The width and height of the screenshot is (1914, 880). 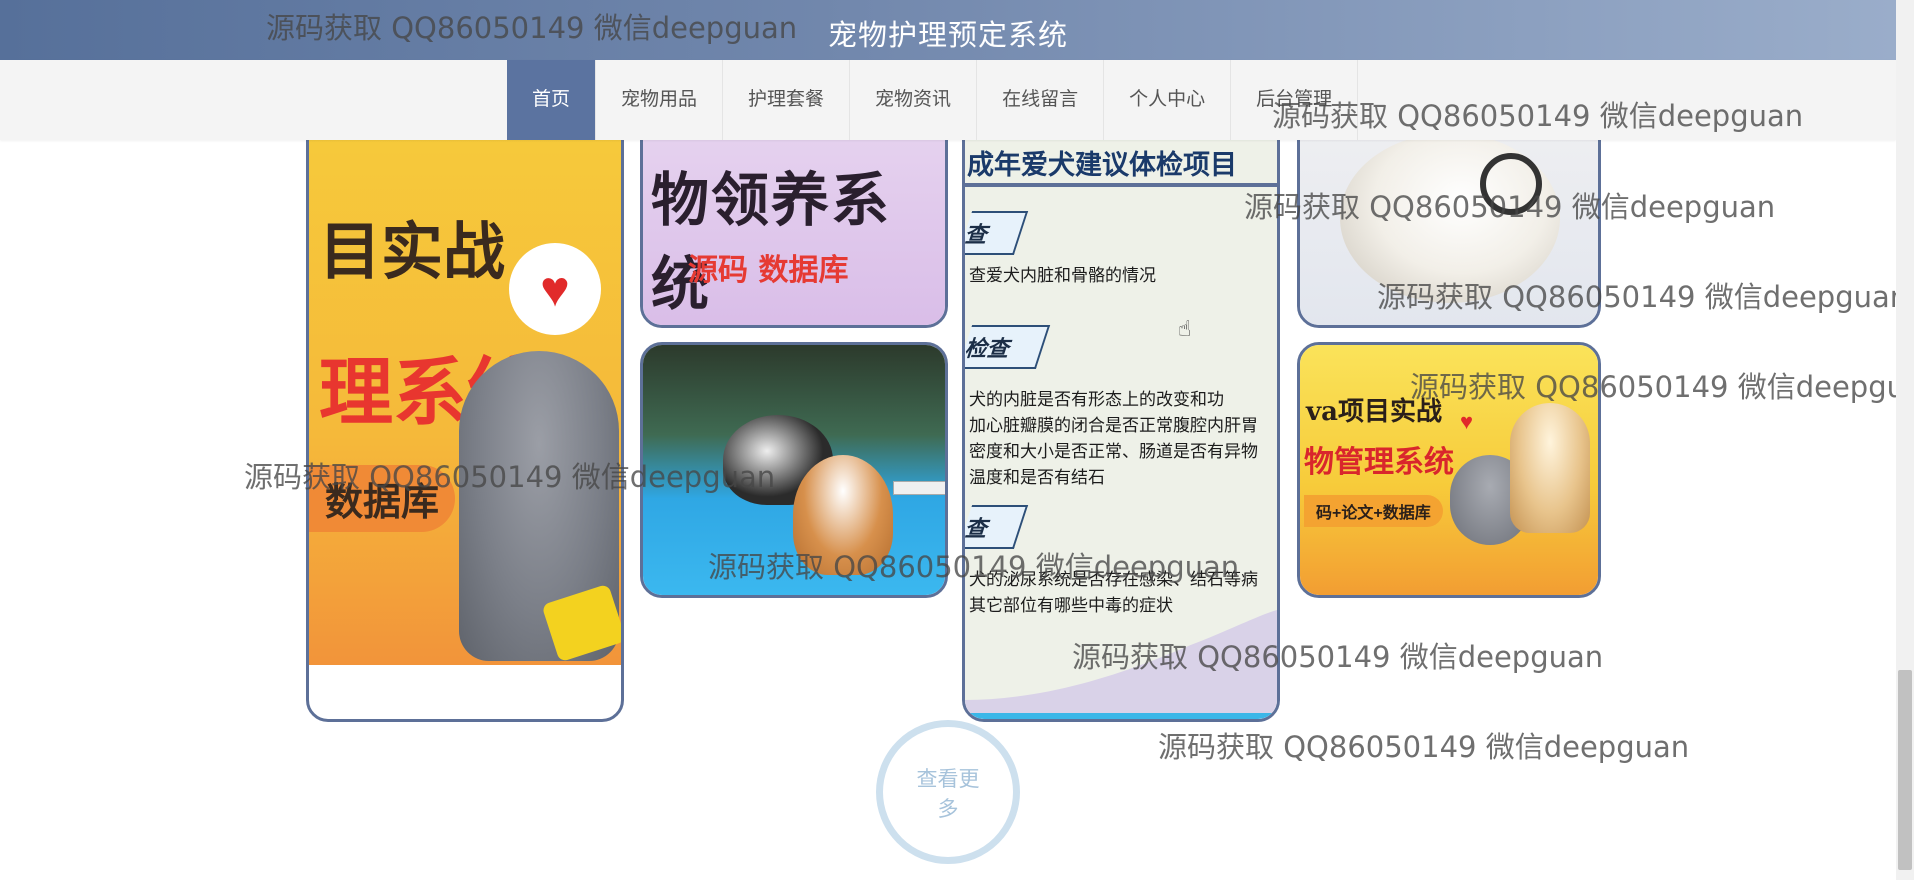 I want to click on infographic-line: 密度和大小是否正常、肠道是否有异物, so click(x=1113, y=452).